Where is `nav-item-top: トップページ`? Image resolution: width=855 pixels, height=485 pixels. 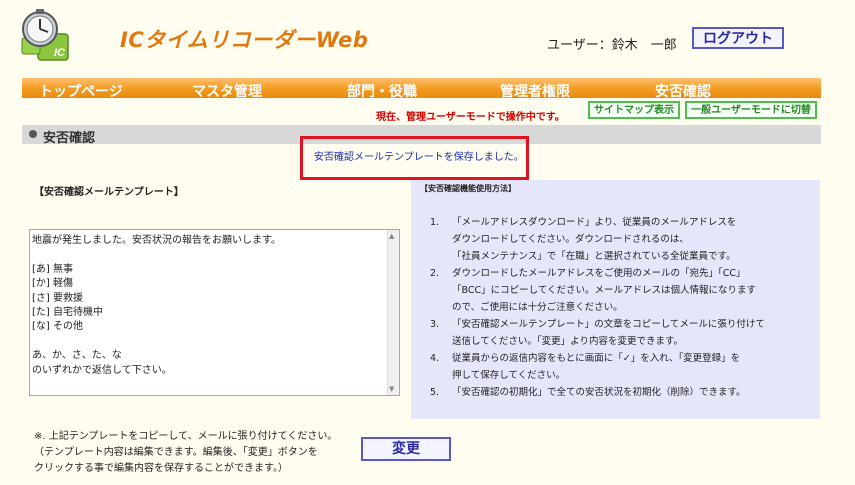 nav-item-top: トップページ is located at coordinates (81, 91).